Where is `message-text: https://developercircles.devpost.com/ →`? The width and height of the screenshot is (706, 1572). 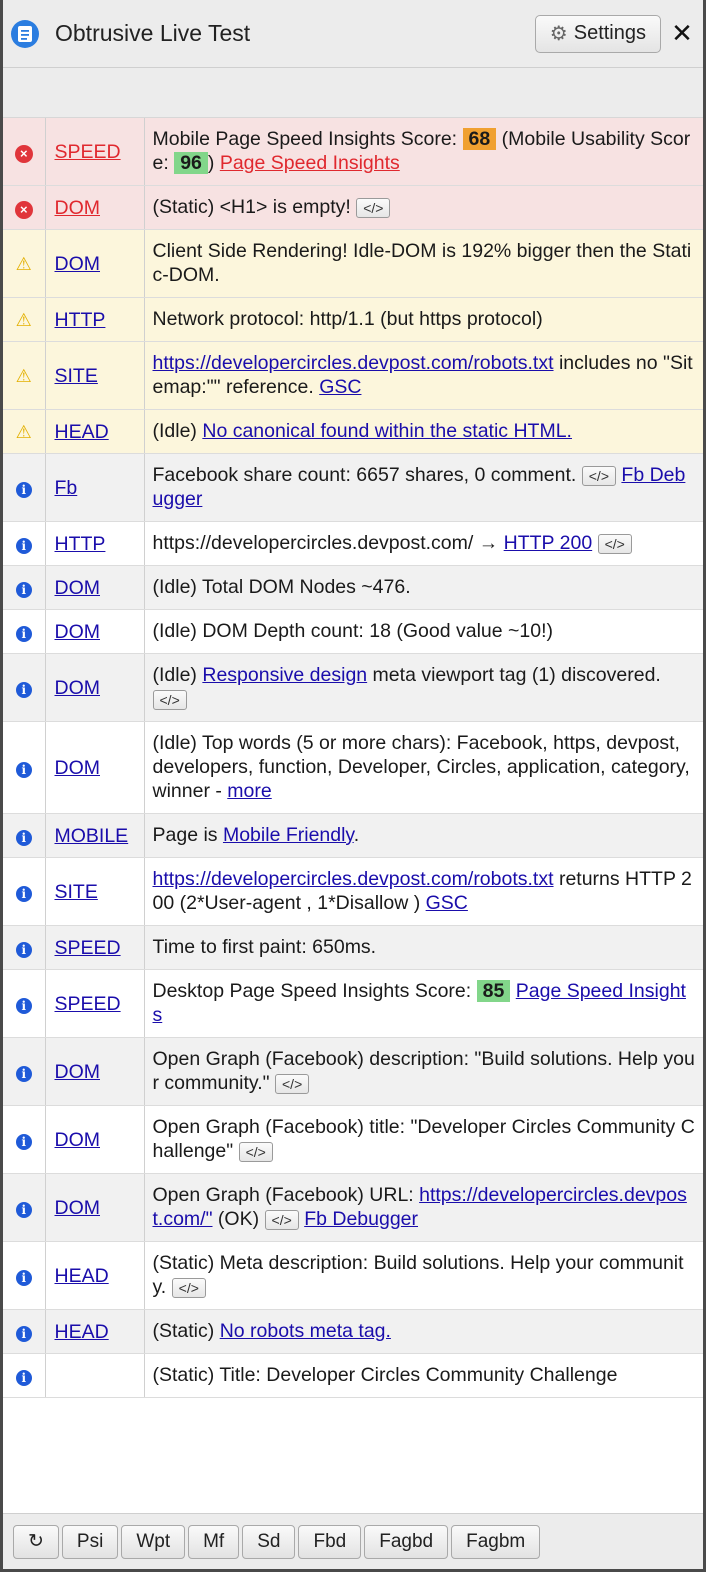 message-text: https://developercircles.devpost.com/ → is located at coordinates (328, 543).